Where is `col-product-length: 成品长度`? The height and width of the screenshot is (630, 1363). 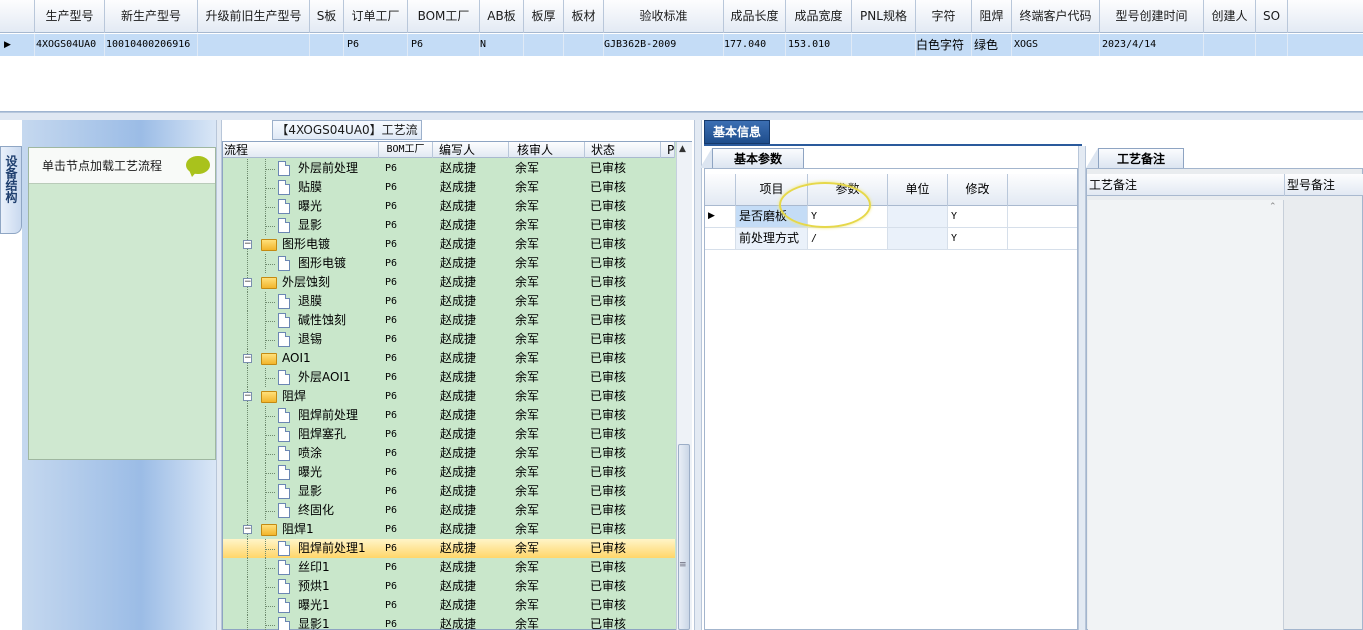 col-product-length: 成品长度 is located at coordinates (755, 16).